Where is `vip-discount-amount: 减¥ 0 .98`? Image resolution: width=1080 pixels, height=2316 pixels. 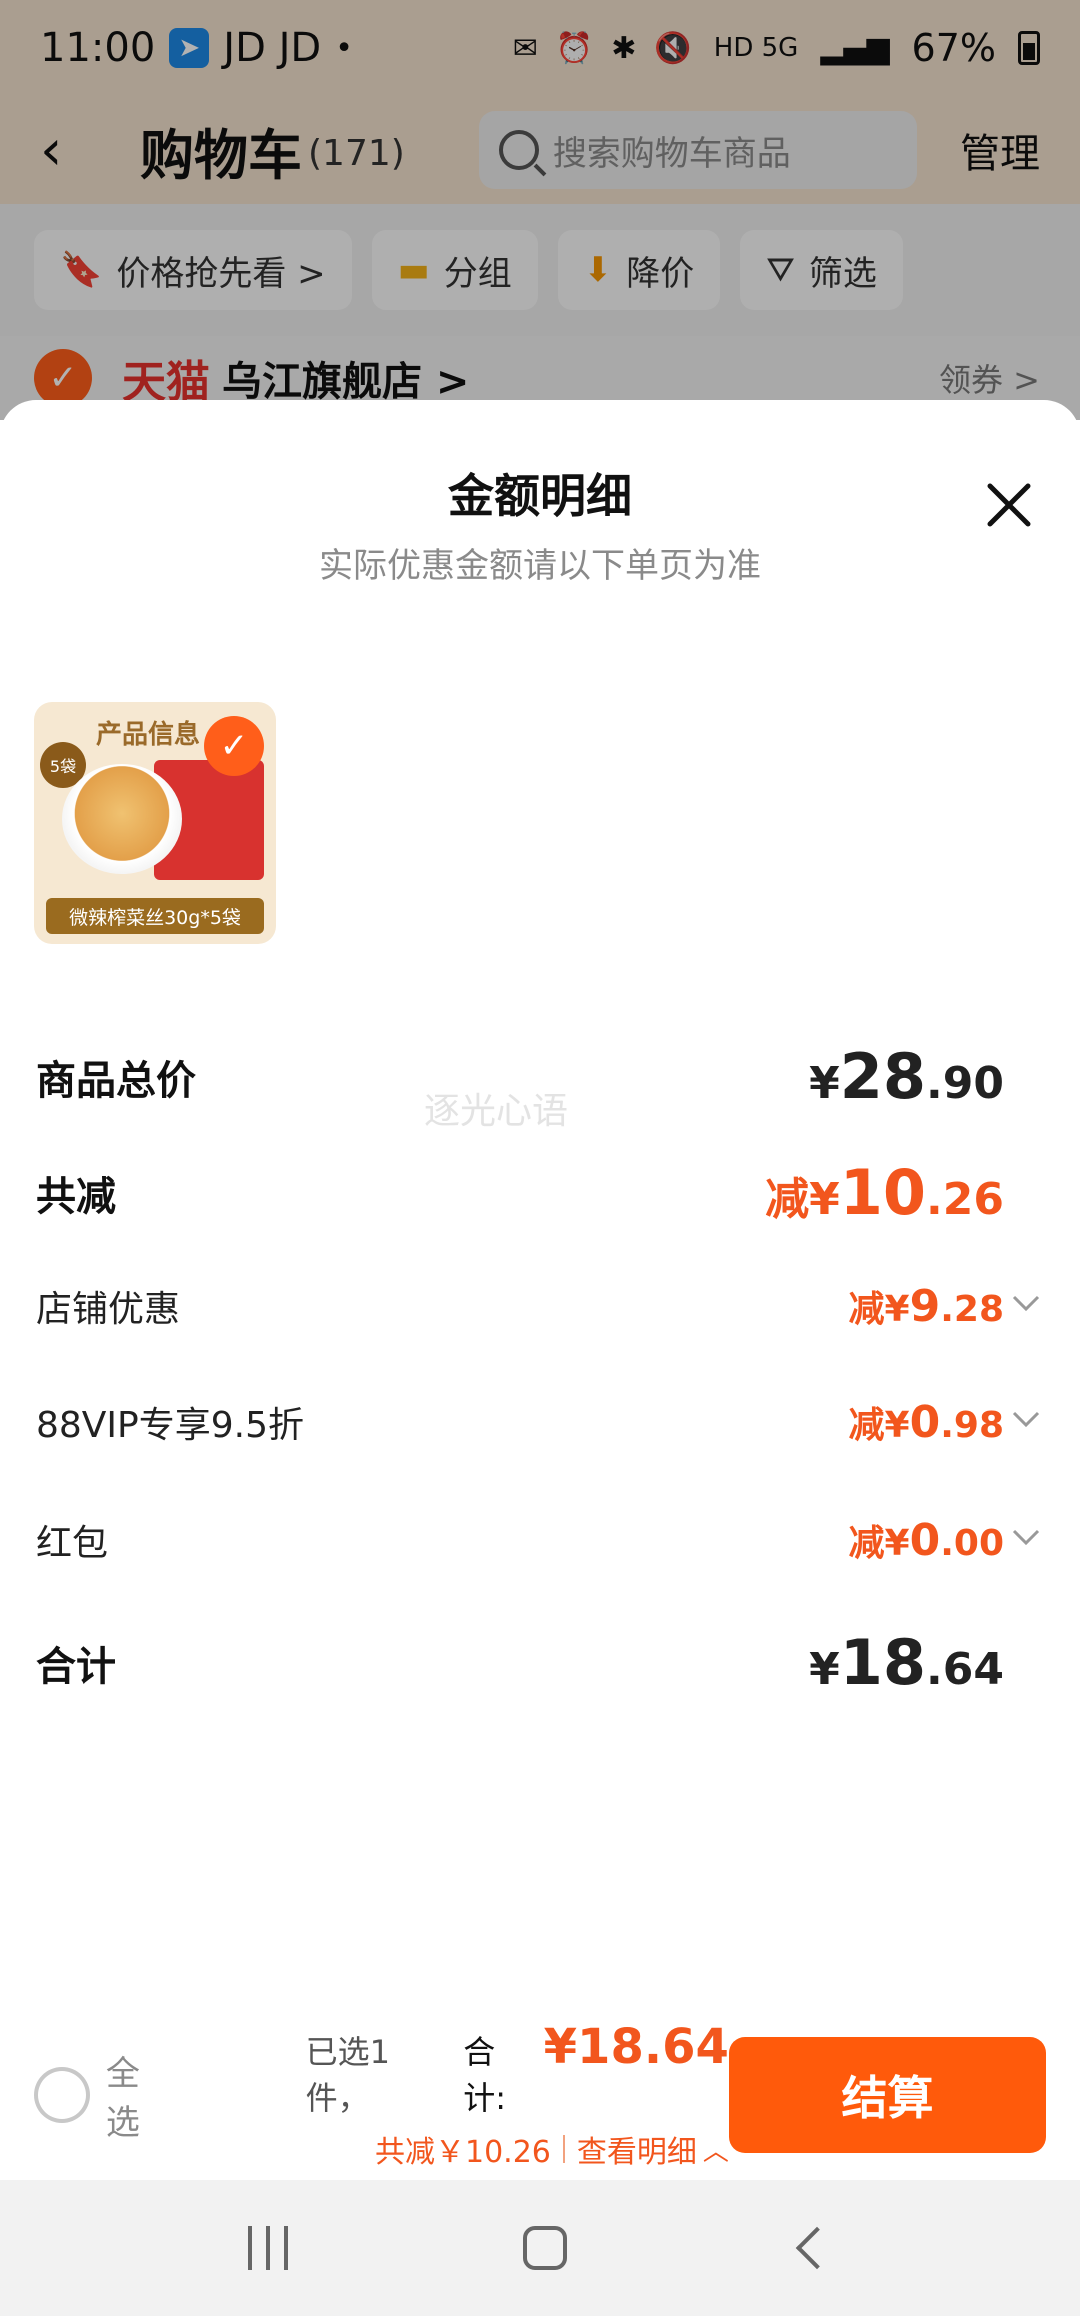
vip-discount-amount: 减¥ 0 .98 is located at coordinates (946, 1422).